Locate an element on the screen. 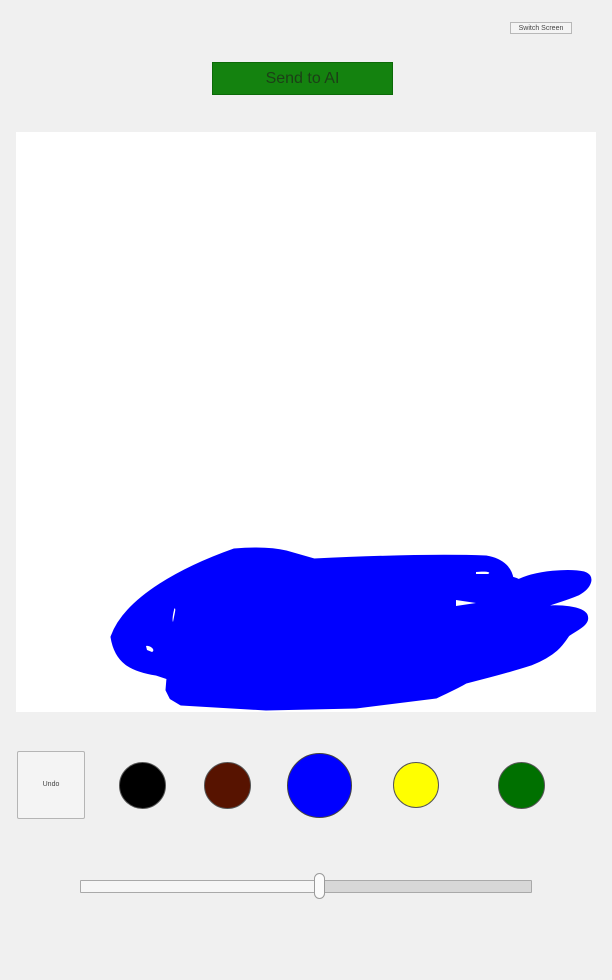  canvas-gap-right is located at coordinates (483, 572).